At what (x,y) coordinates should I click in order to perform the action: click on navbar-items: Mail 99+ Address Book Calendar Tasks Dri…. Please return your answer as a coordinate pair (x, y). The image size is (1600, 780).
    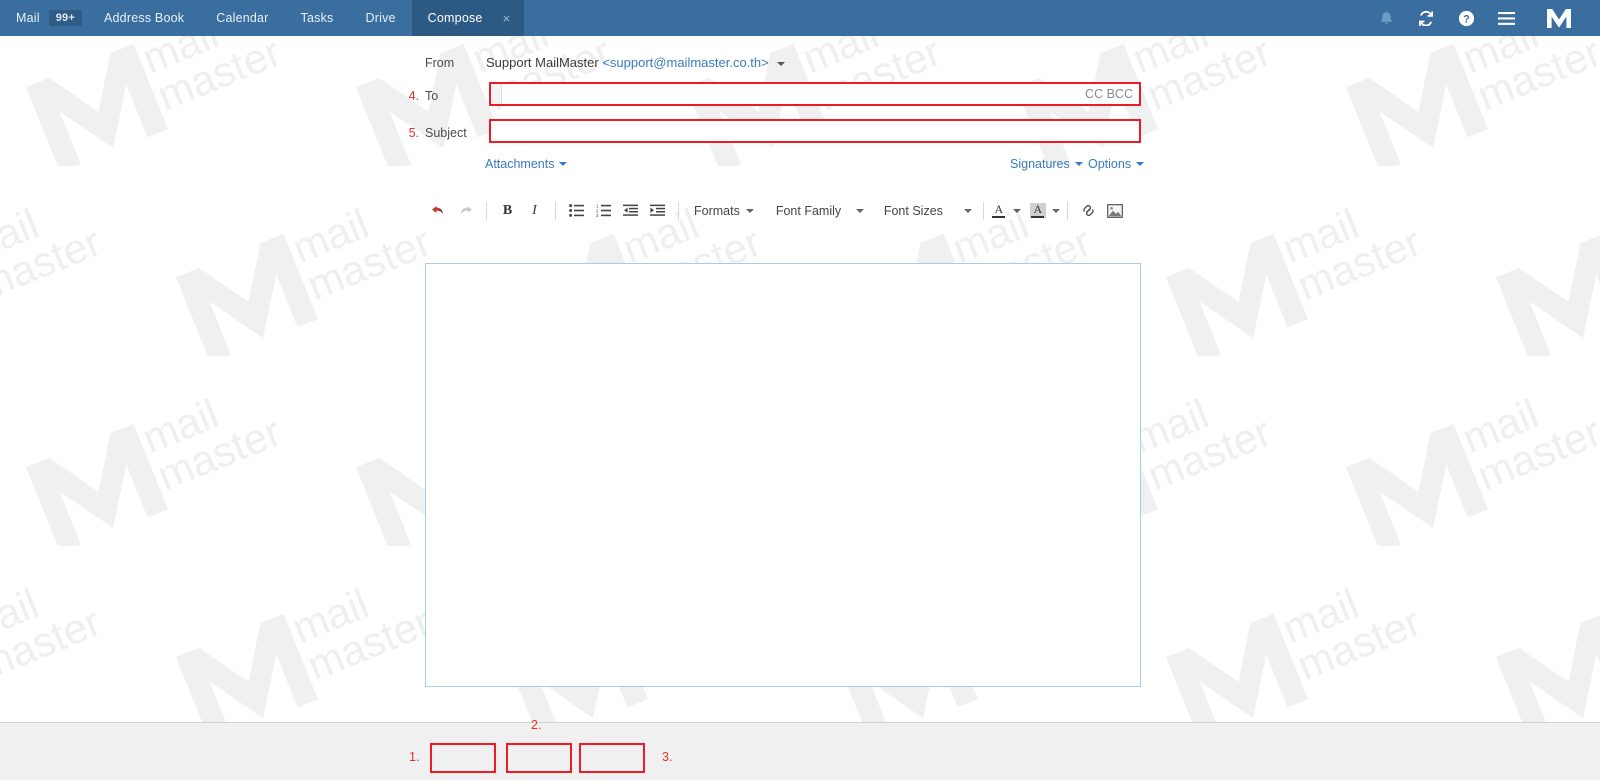
    Looking at the image, I should click on (262, 18).